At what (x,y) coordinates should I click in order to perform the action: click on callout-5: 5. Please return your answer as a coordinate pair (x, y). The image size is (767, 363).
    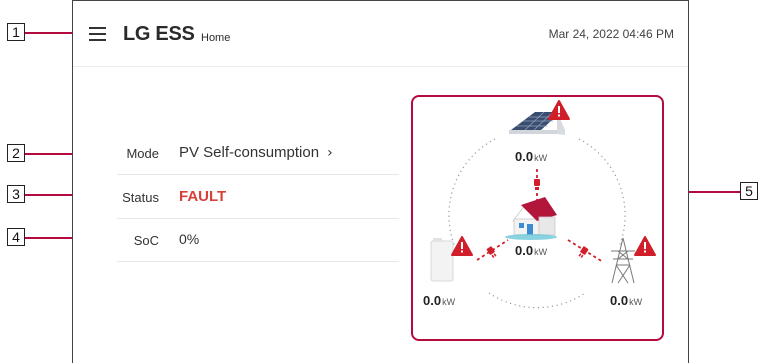
    Looking at the image, I should click on (749, 191).